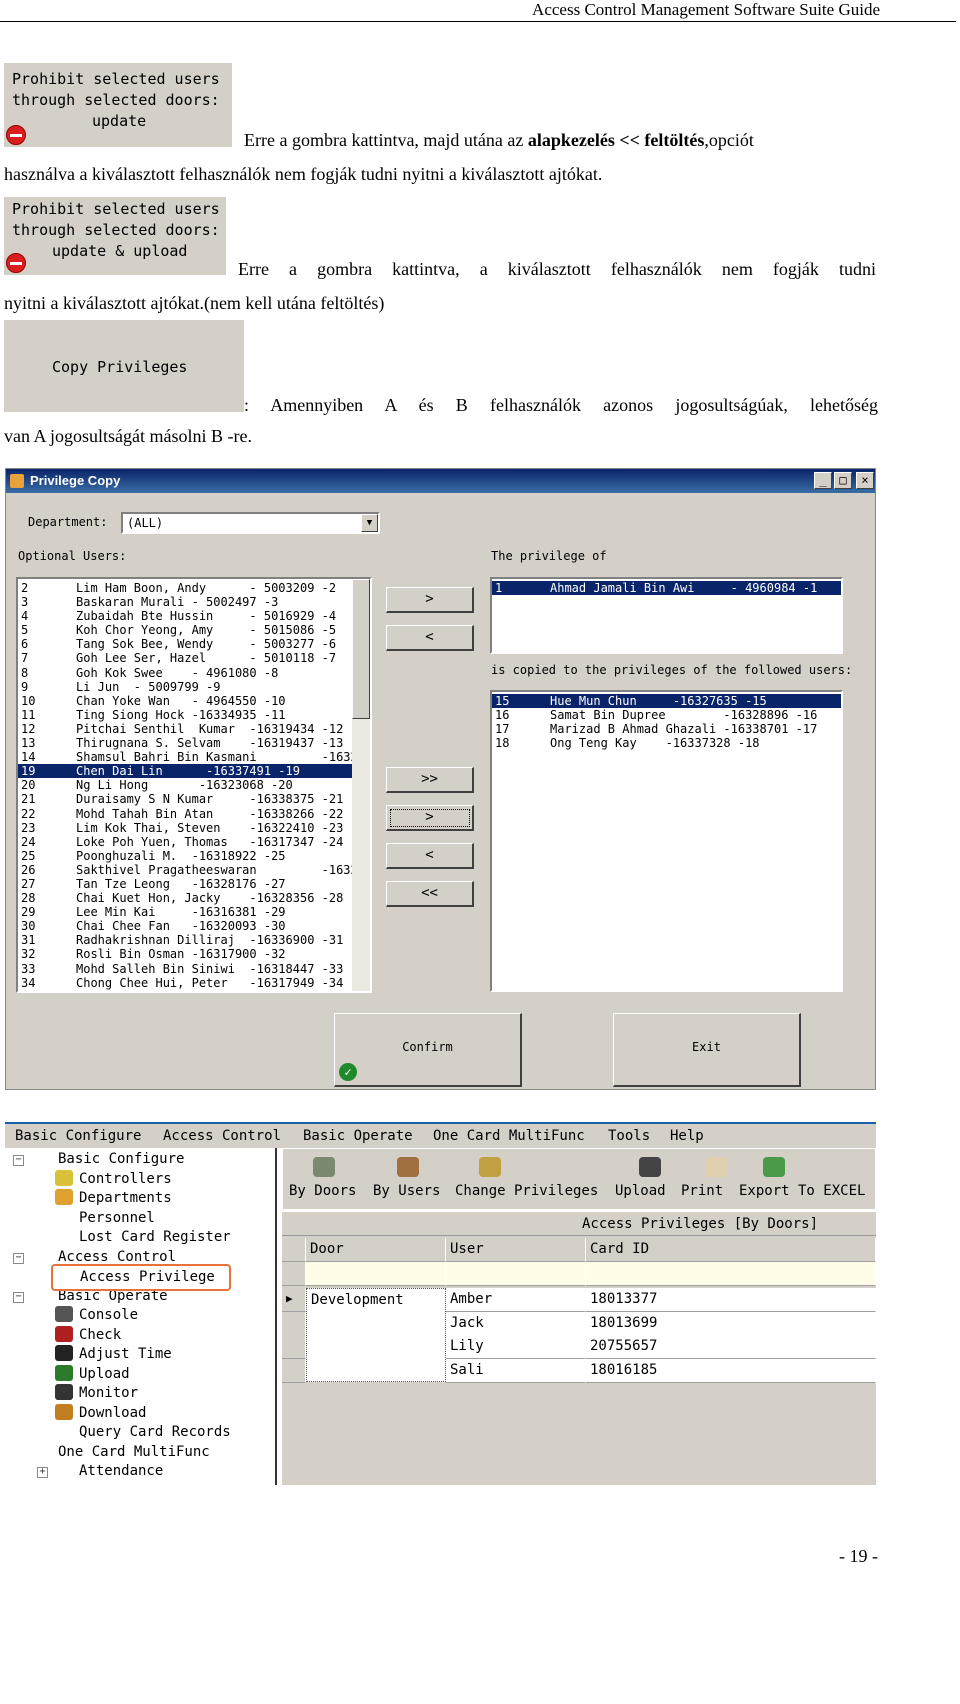 Image resolution: width=960 pixels, height=1704 pixels. What do you see at coordinates (358, 1136) in the screenshot?
I see `menu-basic-operate: Basic Operate` at bounding box center [358, 1136].